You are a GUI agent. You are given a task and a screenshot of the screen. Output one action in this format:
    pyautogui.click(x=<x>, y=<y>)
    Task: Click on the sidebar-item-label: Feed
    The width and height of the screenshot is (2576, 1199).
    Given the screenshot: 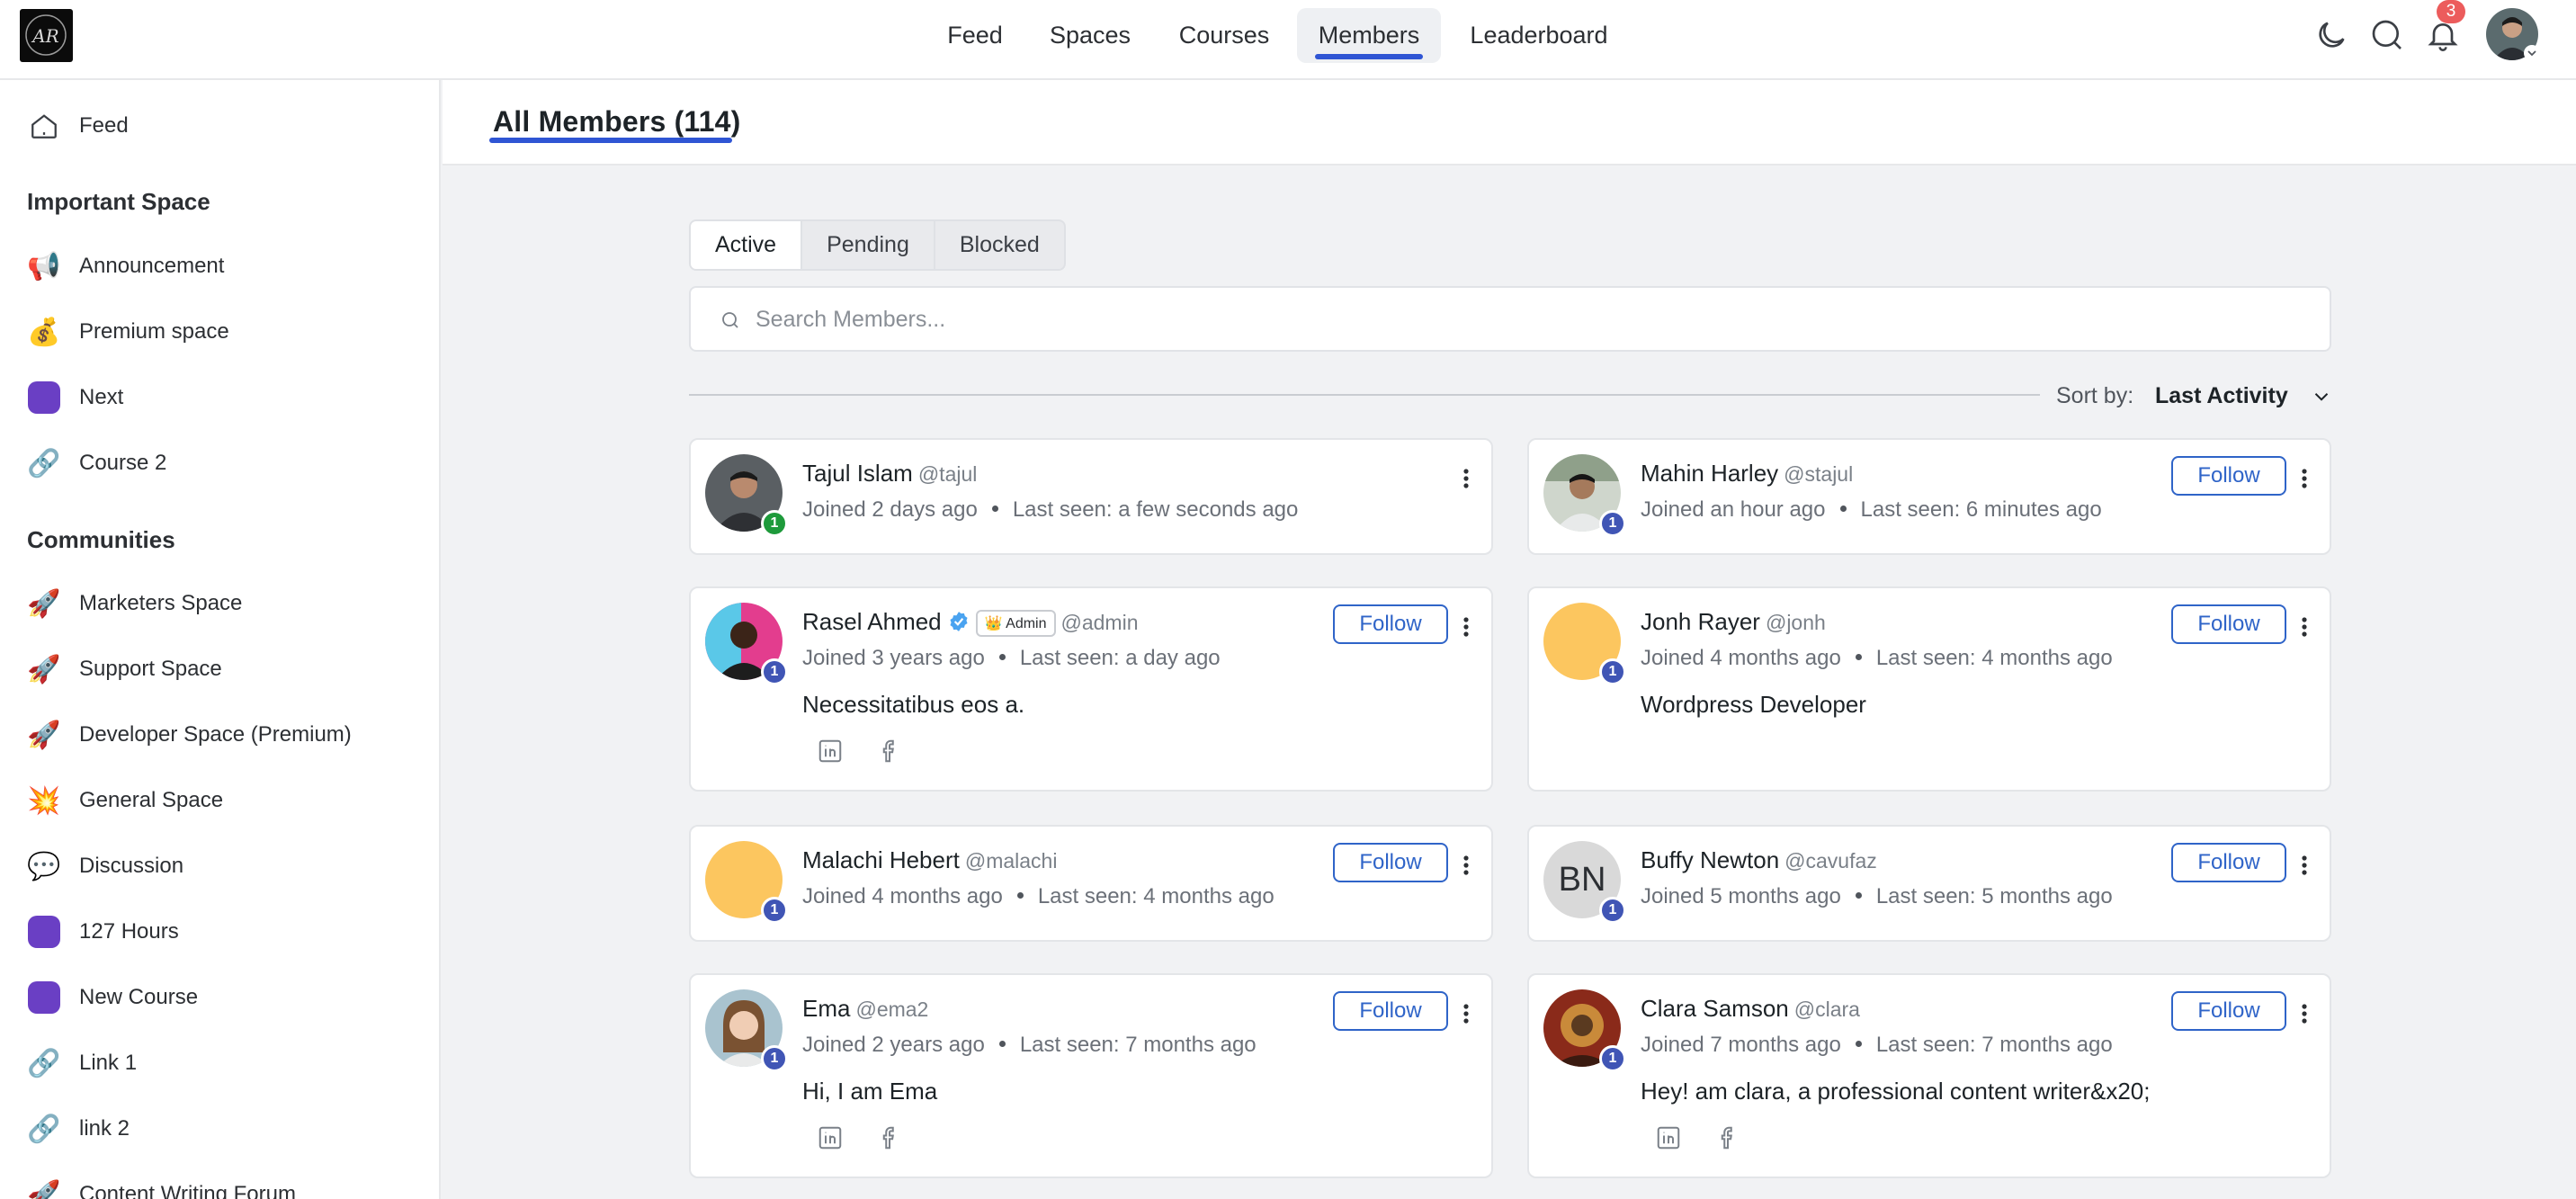 What is the action you would take?
    pyautogui.click(x=104, y=125)
    